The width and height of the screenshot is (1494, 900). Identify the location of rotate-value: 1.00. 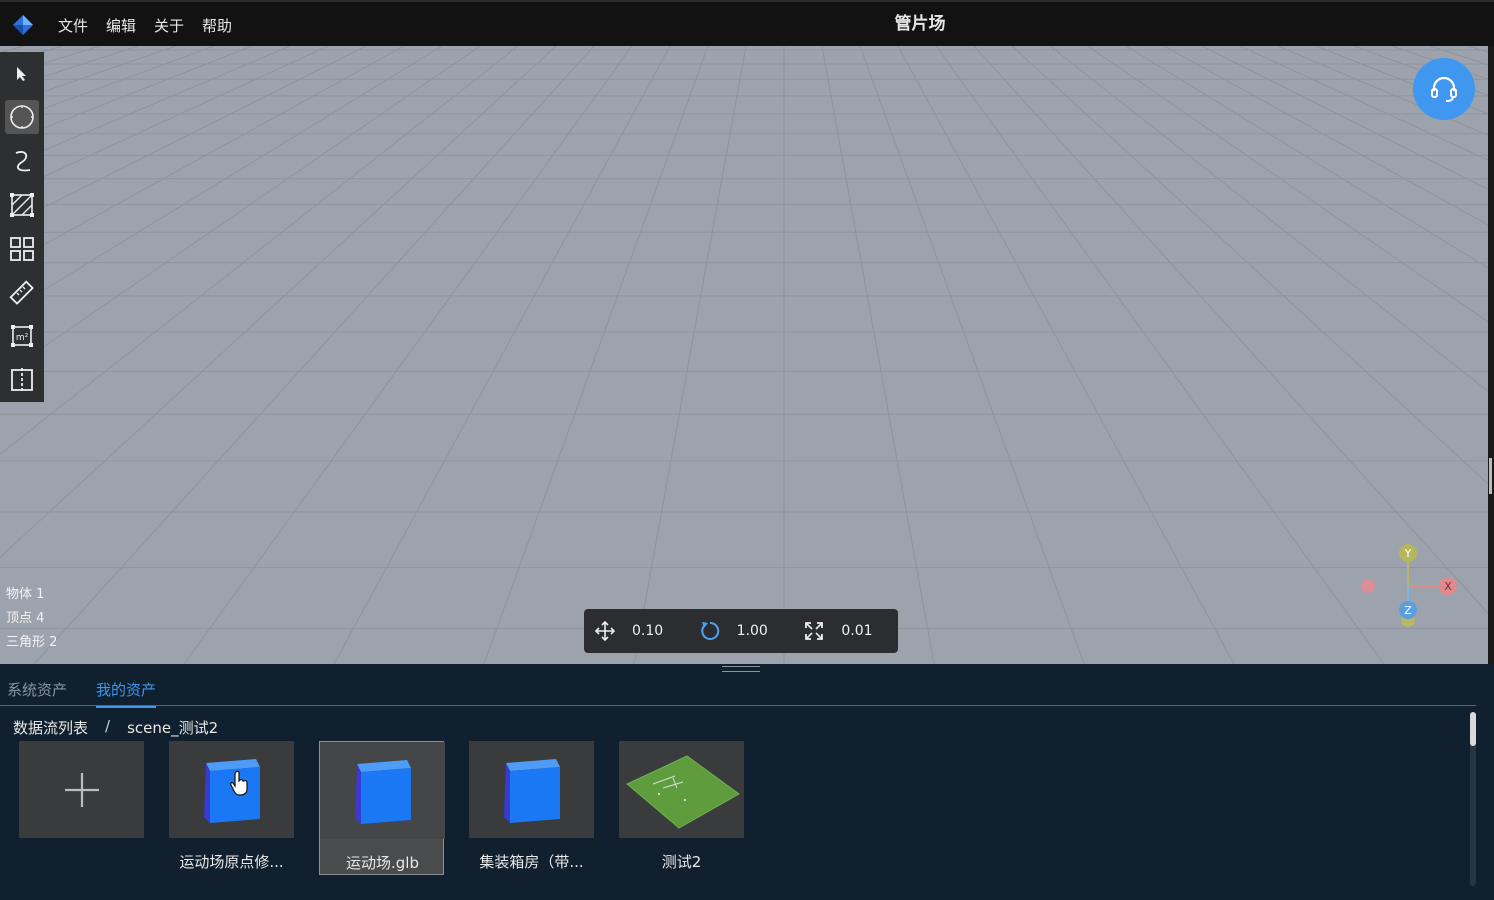
(752, 631).